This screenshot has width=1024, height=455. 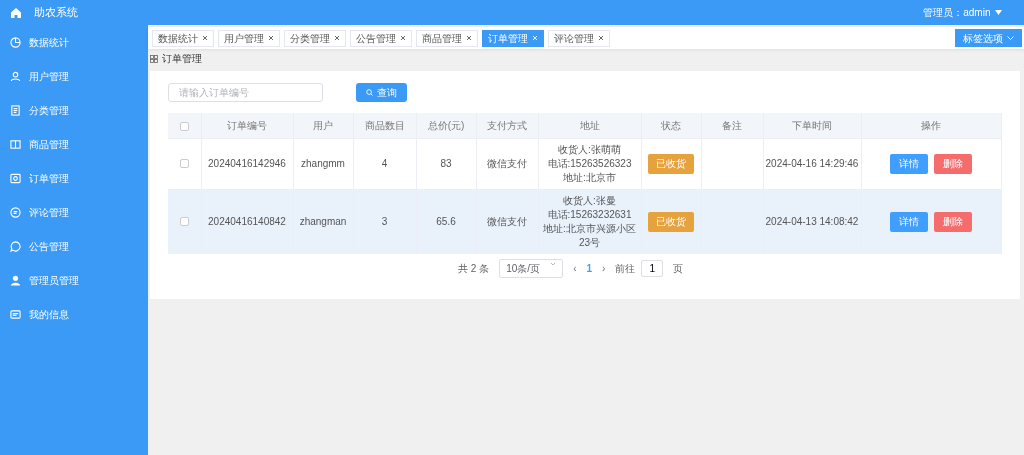 What do you see at coordinates (531, 268) in the screenshot?
I see `page-size-select: 10条/页` at bounding box center [531, 268].